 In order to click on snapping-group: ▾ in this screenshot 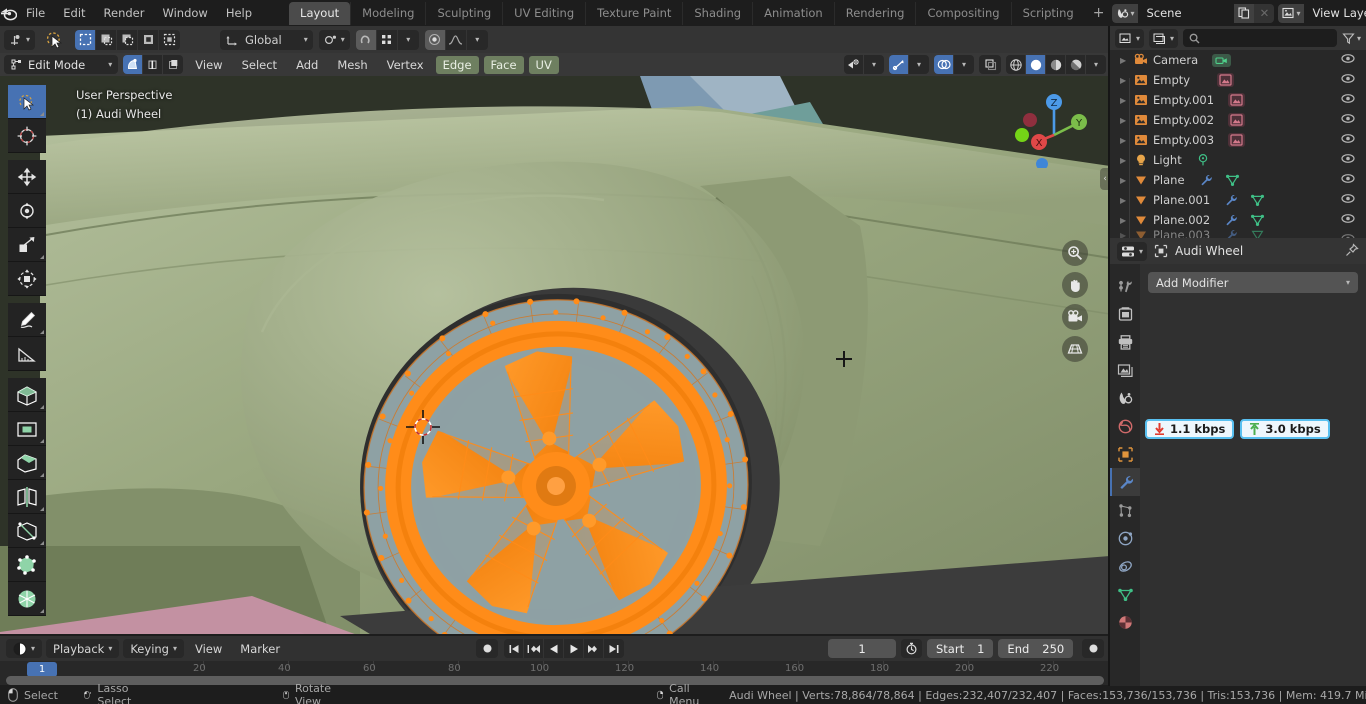, I will do `click(387, 39)`.